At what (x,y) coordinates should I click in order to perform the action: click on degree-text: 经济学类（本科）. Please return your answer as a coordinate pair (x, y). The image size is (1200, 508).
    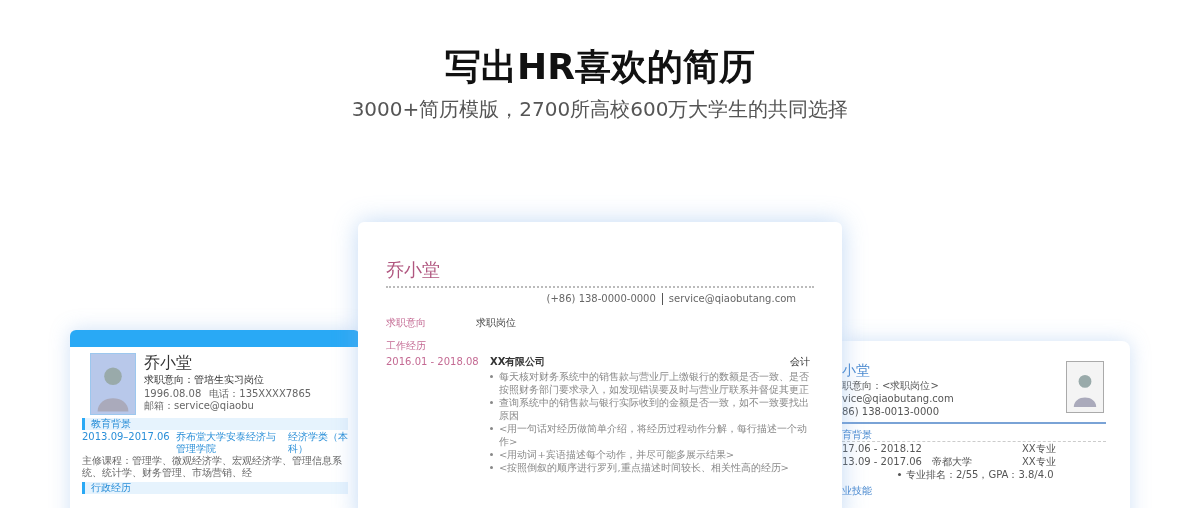
    Looking at the image, I should click on (317, 443).